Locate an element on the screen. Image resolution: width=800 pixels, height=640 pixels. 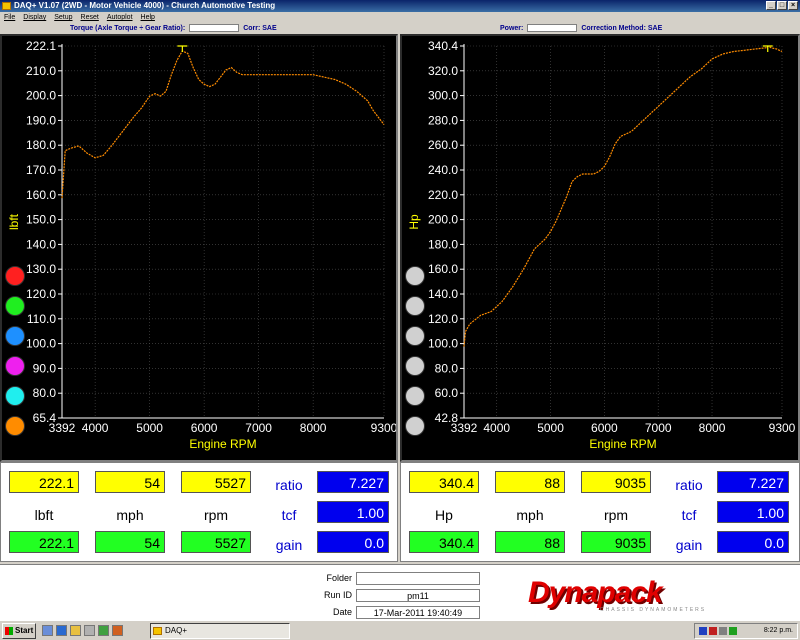
menu-setup: Setup is located at coordinates (63, 17).